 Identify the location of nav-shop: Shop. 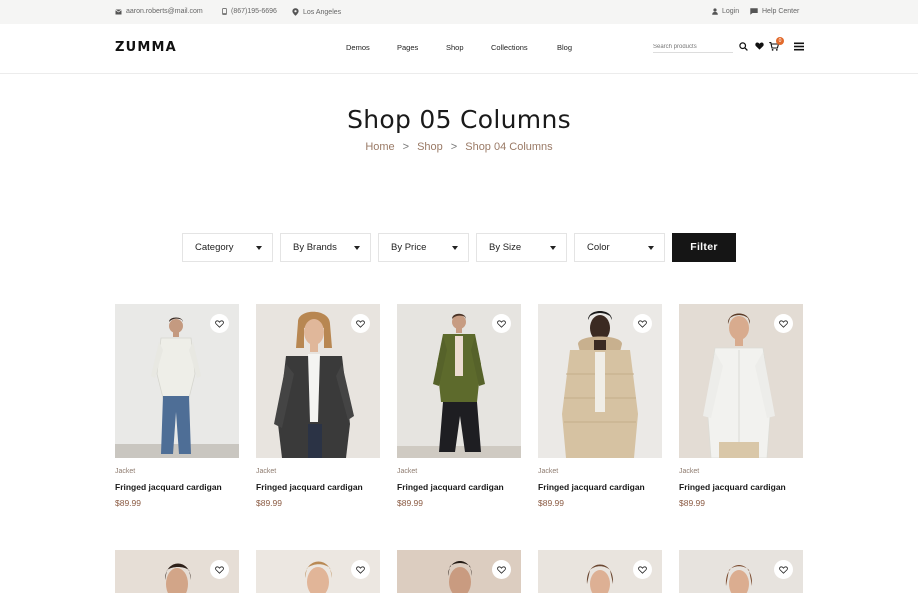
(455, 47).